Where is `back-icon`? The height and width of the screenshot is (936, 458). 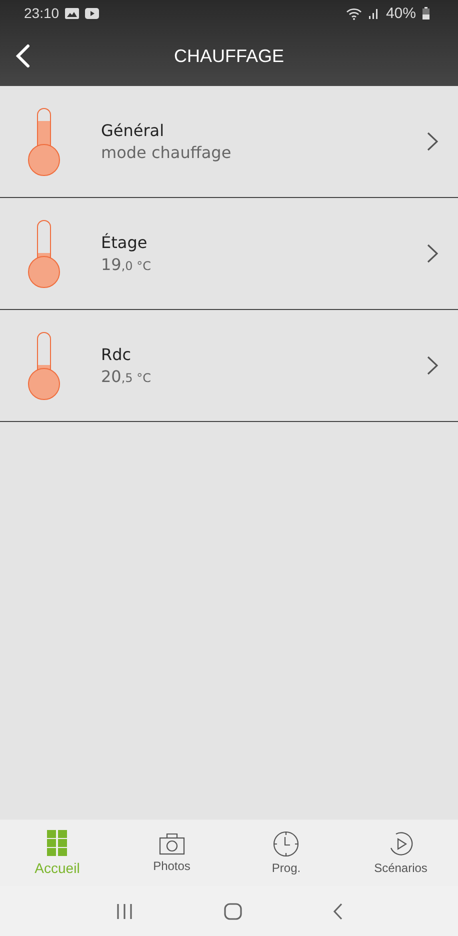
back-icon is located at coordinates (337, 911).